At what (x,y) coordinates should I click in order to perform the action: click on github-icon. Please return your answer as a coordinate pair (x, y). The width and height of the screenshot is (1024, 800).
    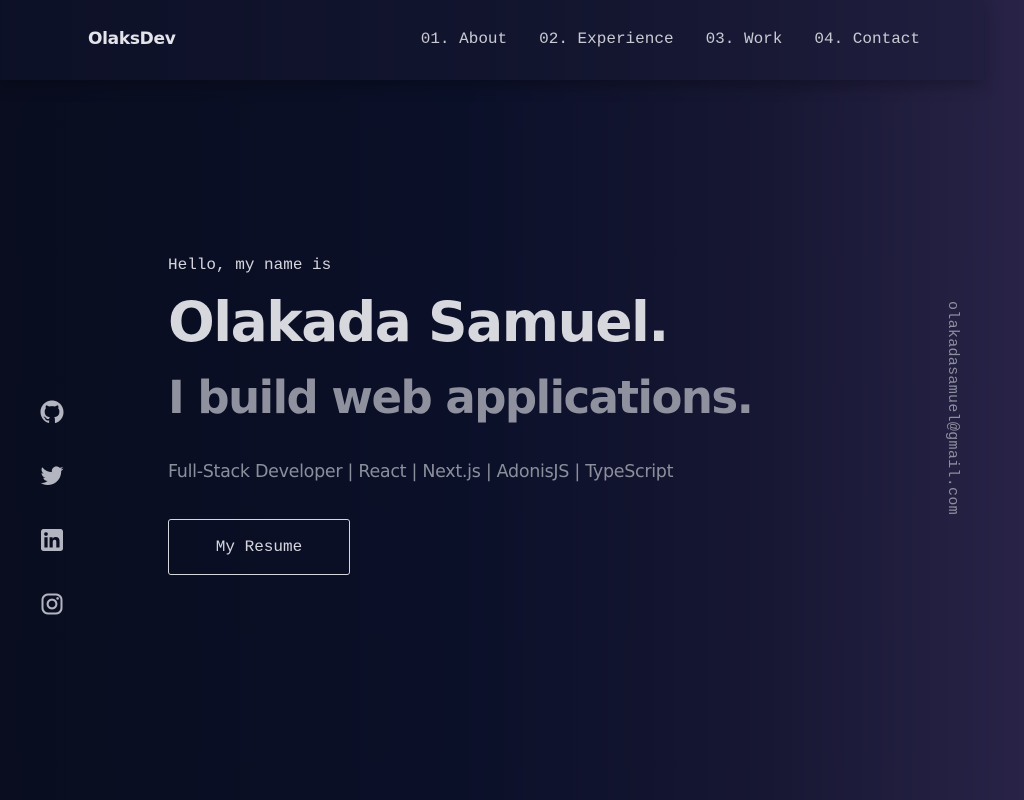
    Looking at the image, I should click on (52, 412).